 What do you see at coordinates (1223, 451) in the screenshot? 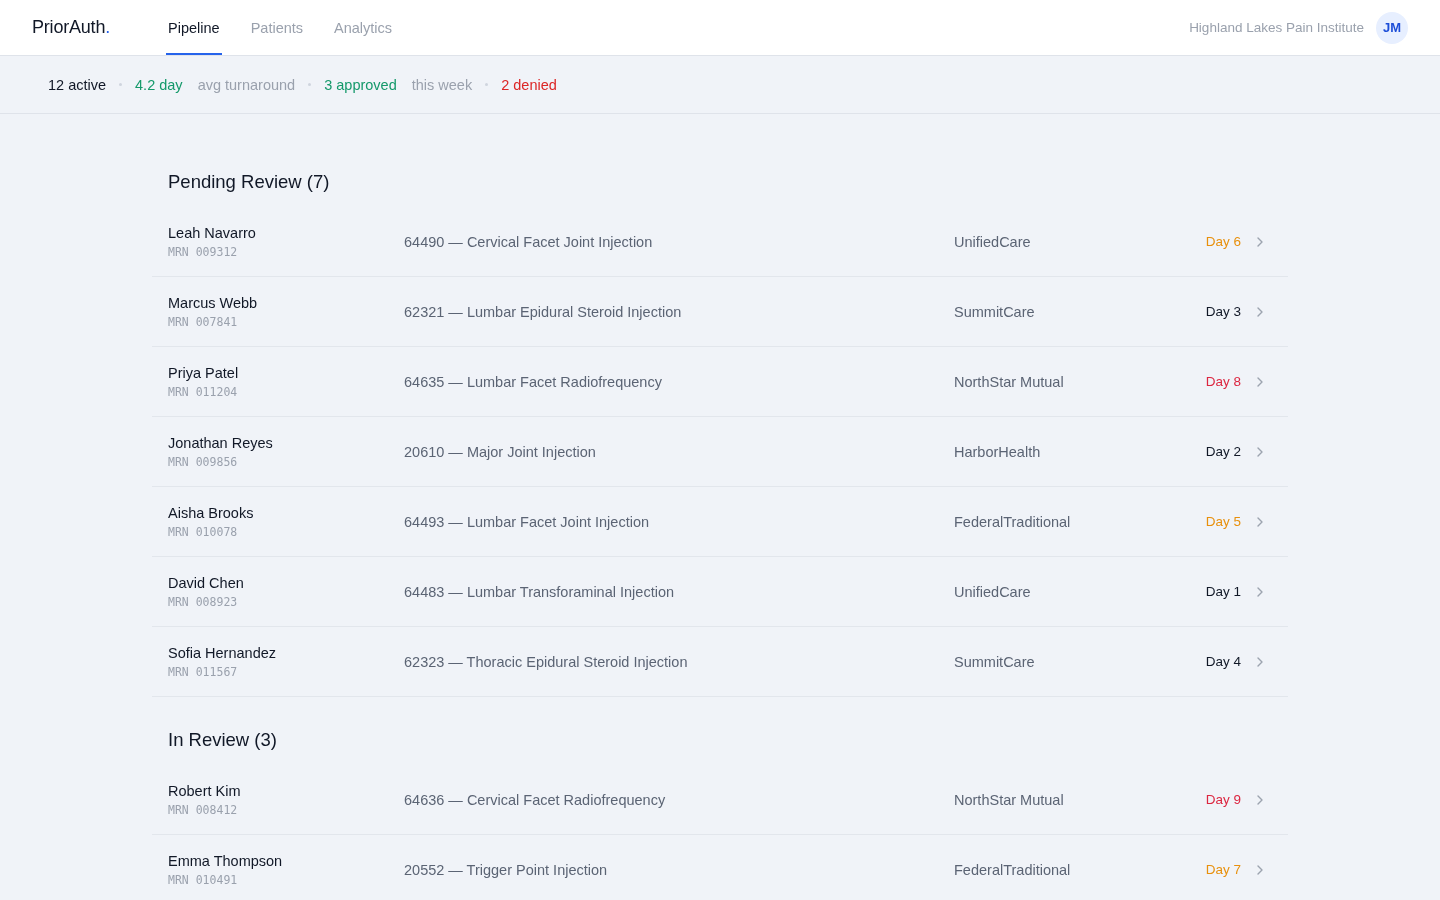
I see `day-count: Day 2` at bounding box center [1223, 451].